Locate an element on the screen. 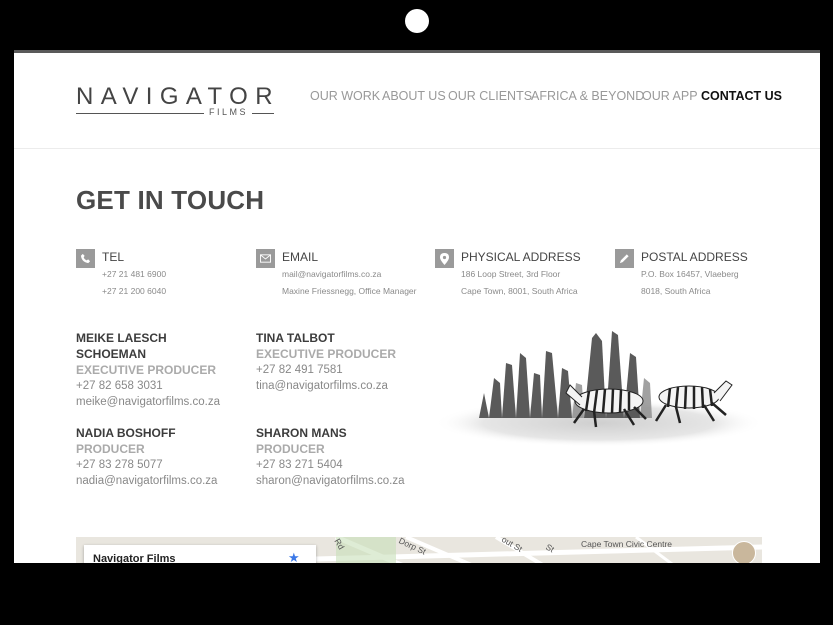  contact-name: MEIKE LAESCH is located at coordinates (121, 338).